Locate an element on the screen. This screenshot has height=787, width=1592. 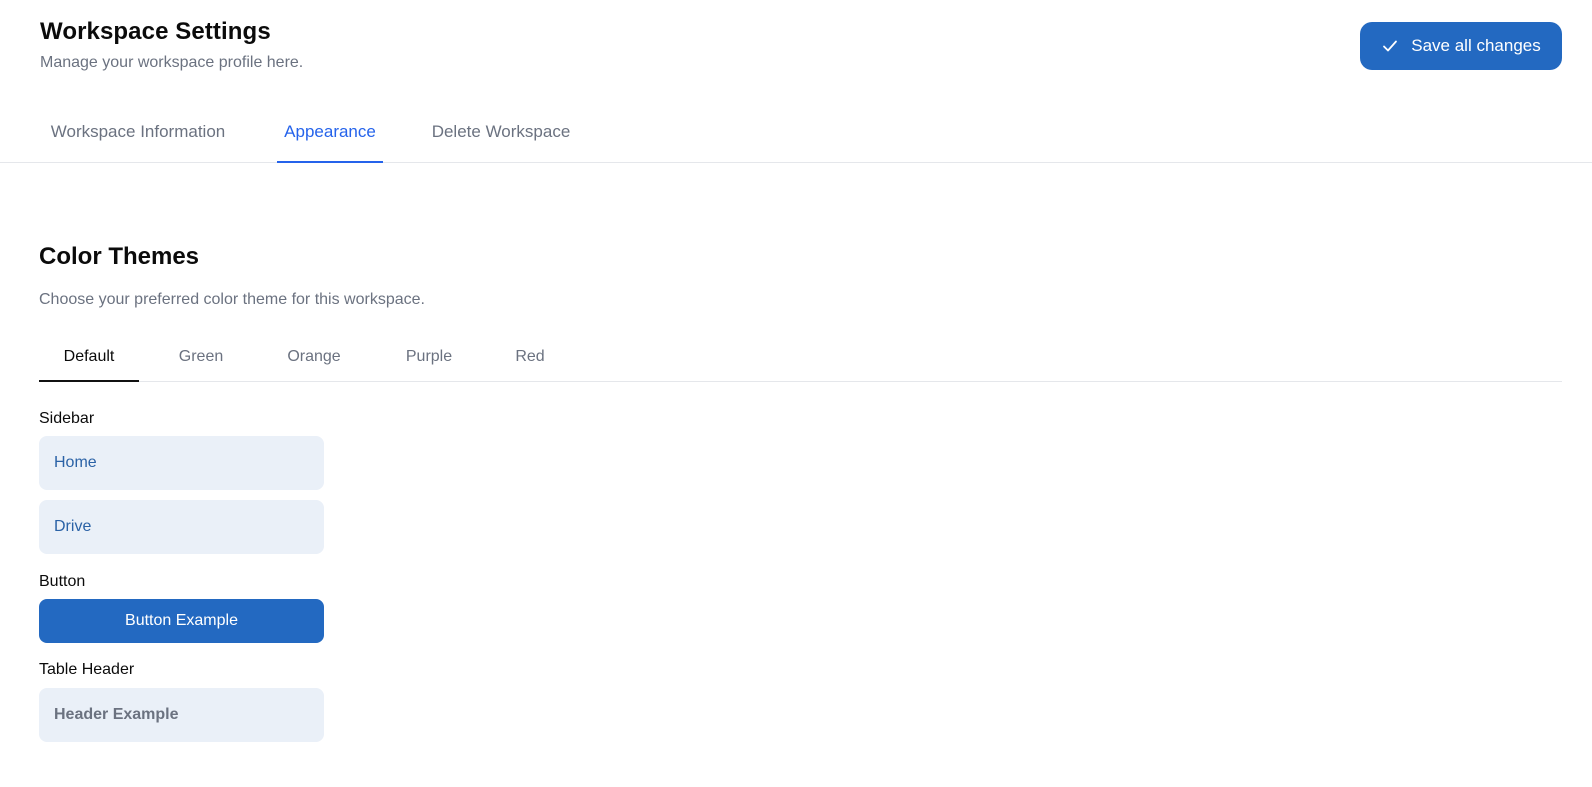
theme-tab-default: Default is located at coordinates (89, 357).